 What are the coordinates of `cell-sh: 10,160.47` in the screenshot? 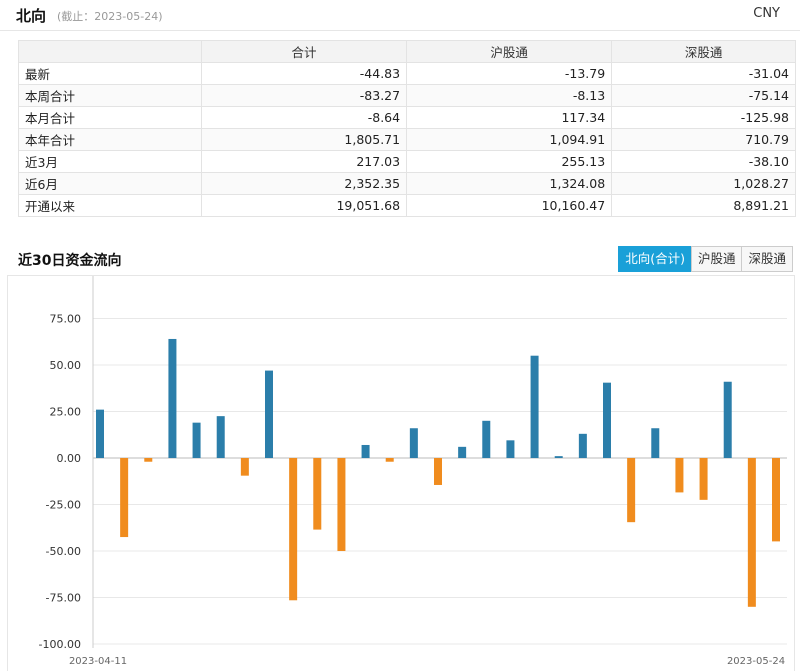 It's located at (509, 205).